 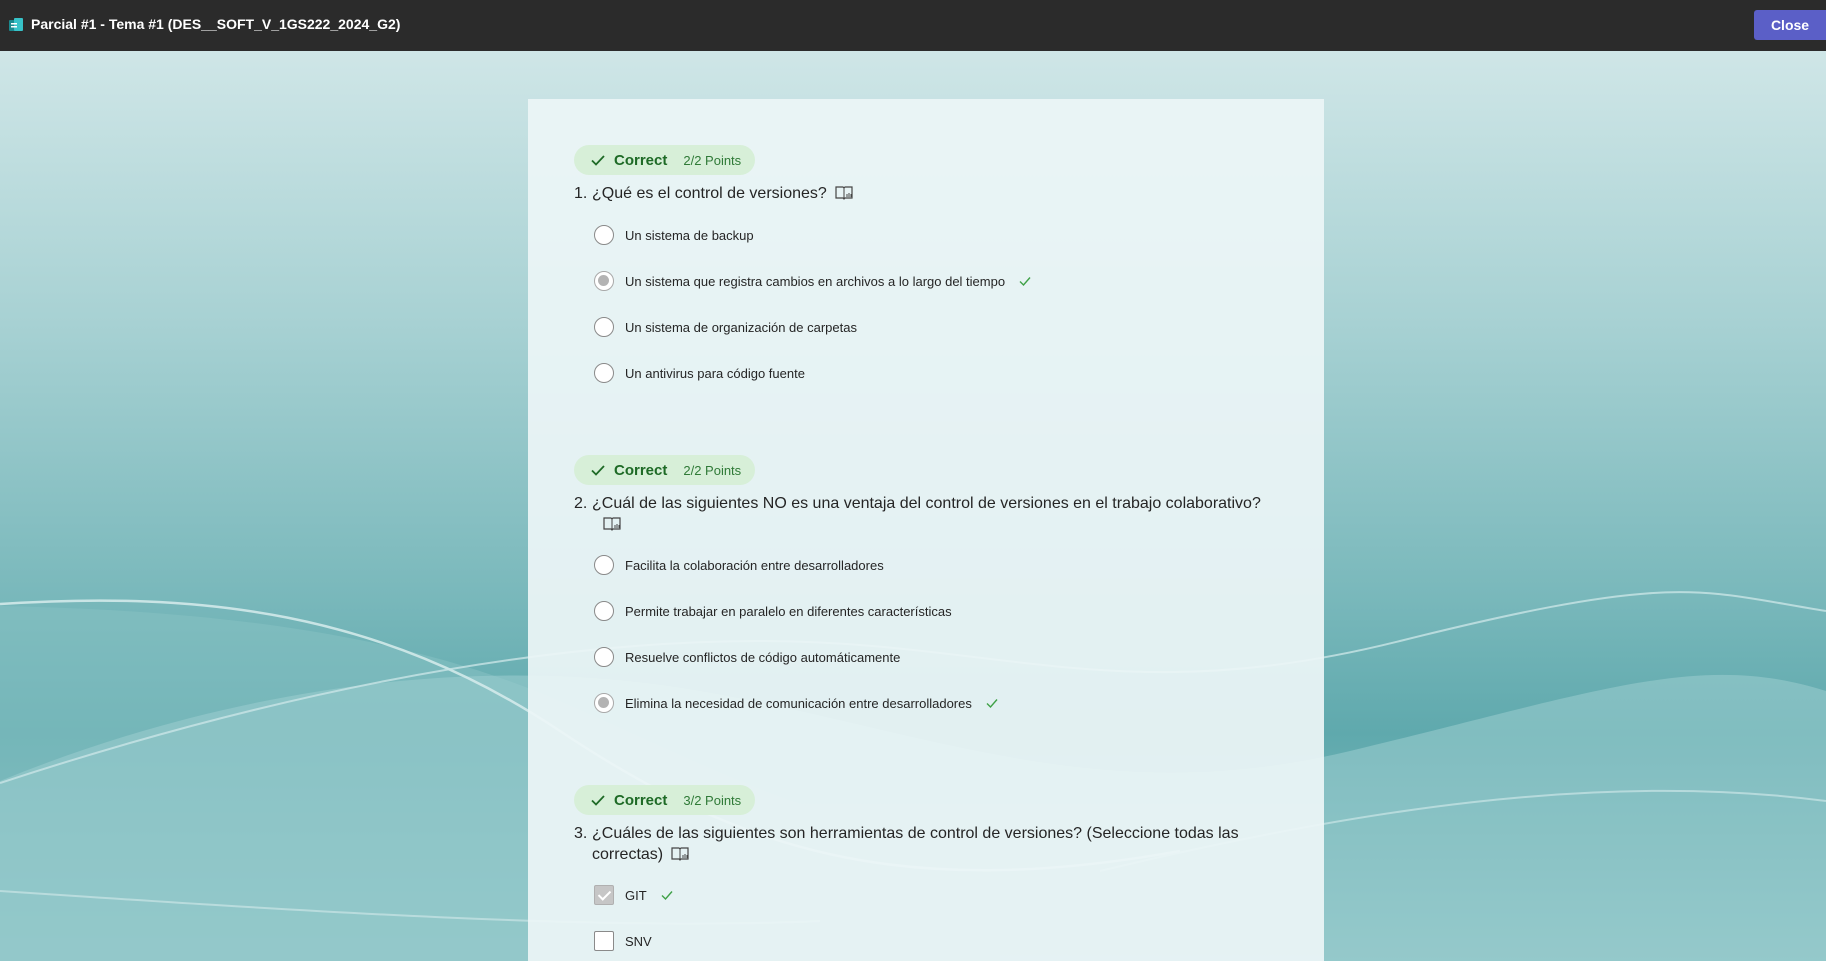 I want to click on option-label: GIT, so click(x=636, y=895).